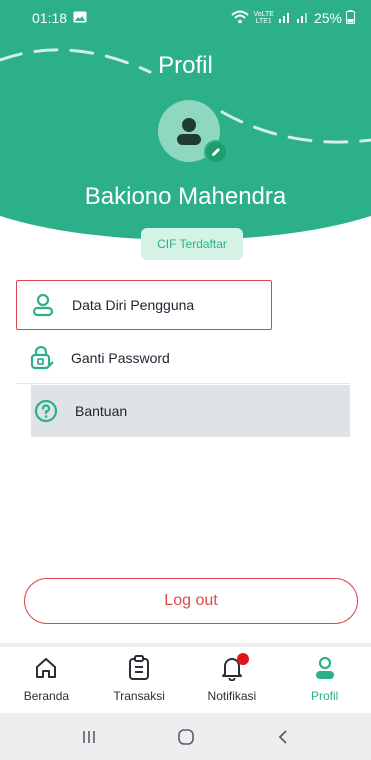 This screenshot has height=760, width=371. I want to click on volte-label: VoLTE, so click(263, 14).